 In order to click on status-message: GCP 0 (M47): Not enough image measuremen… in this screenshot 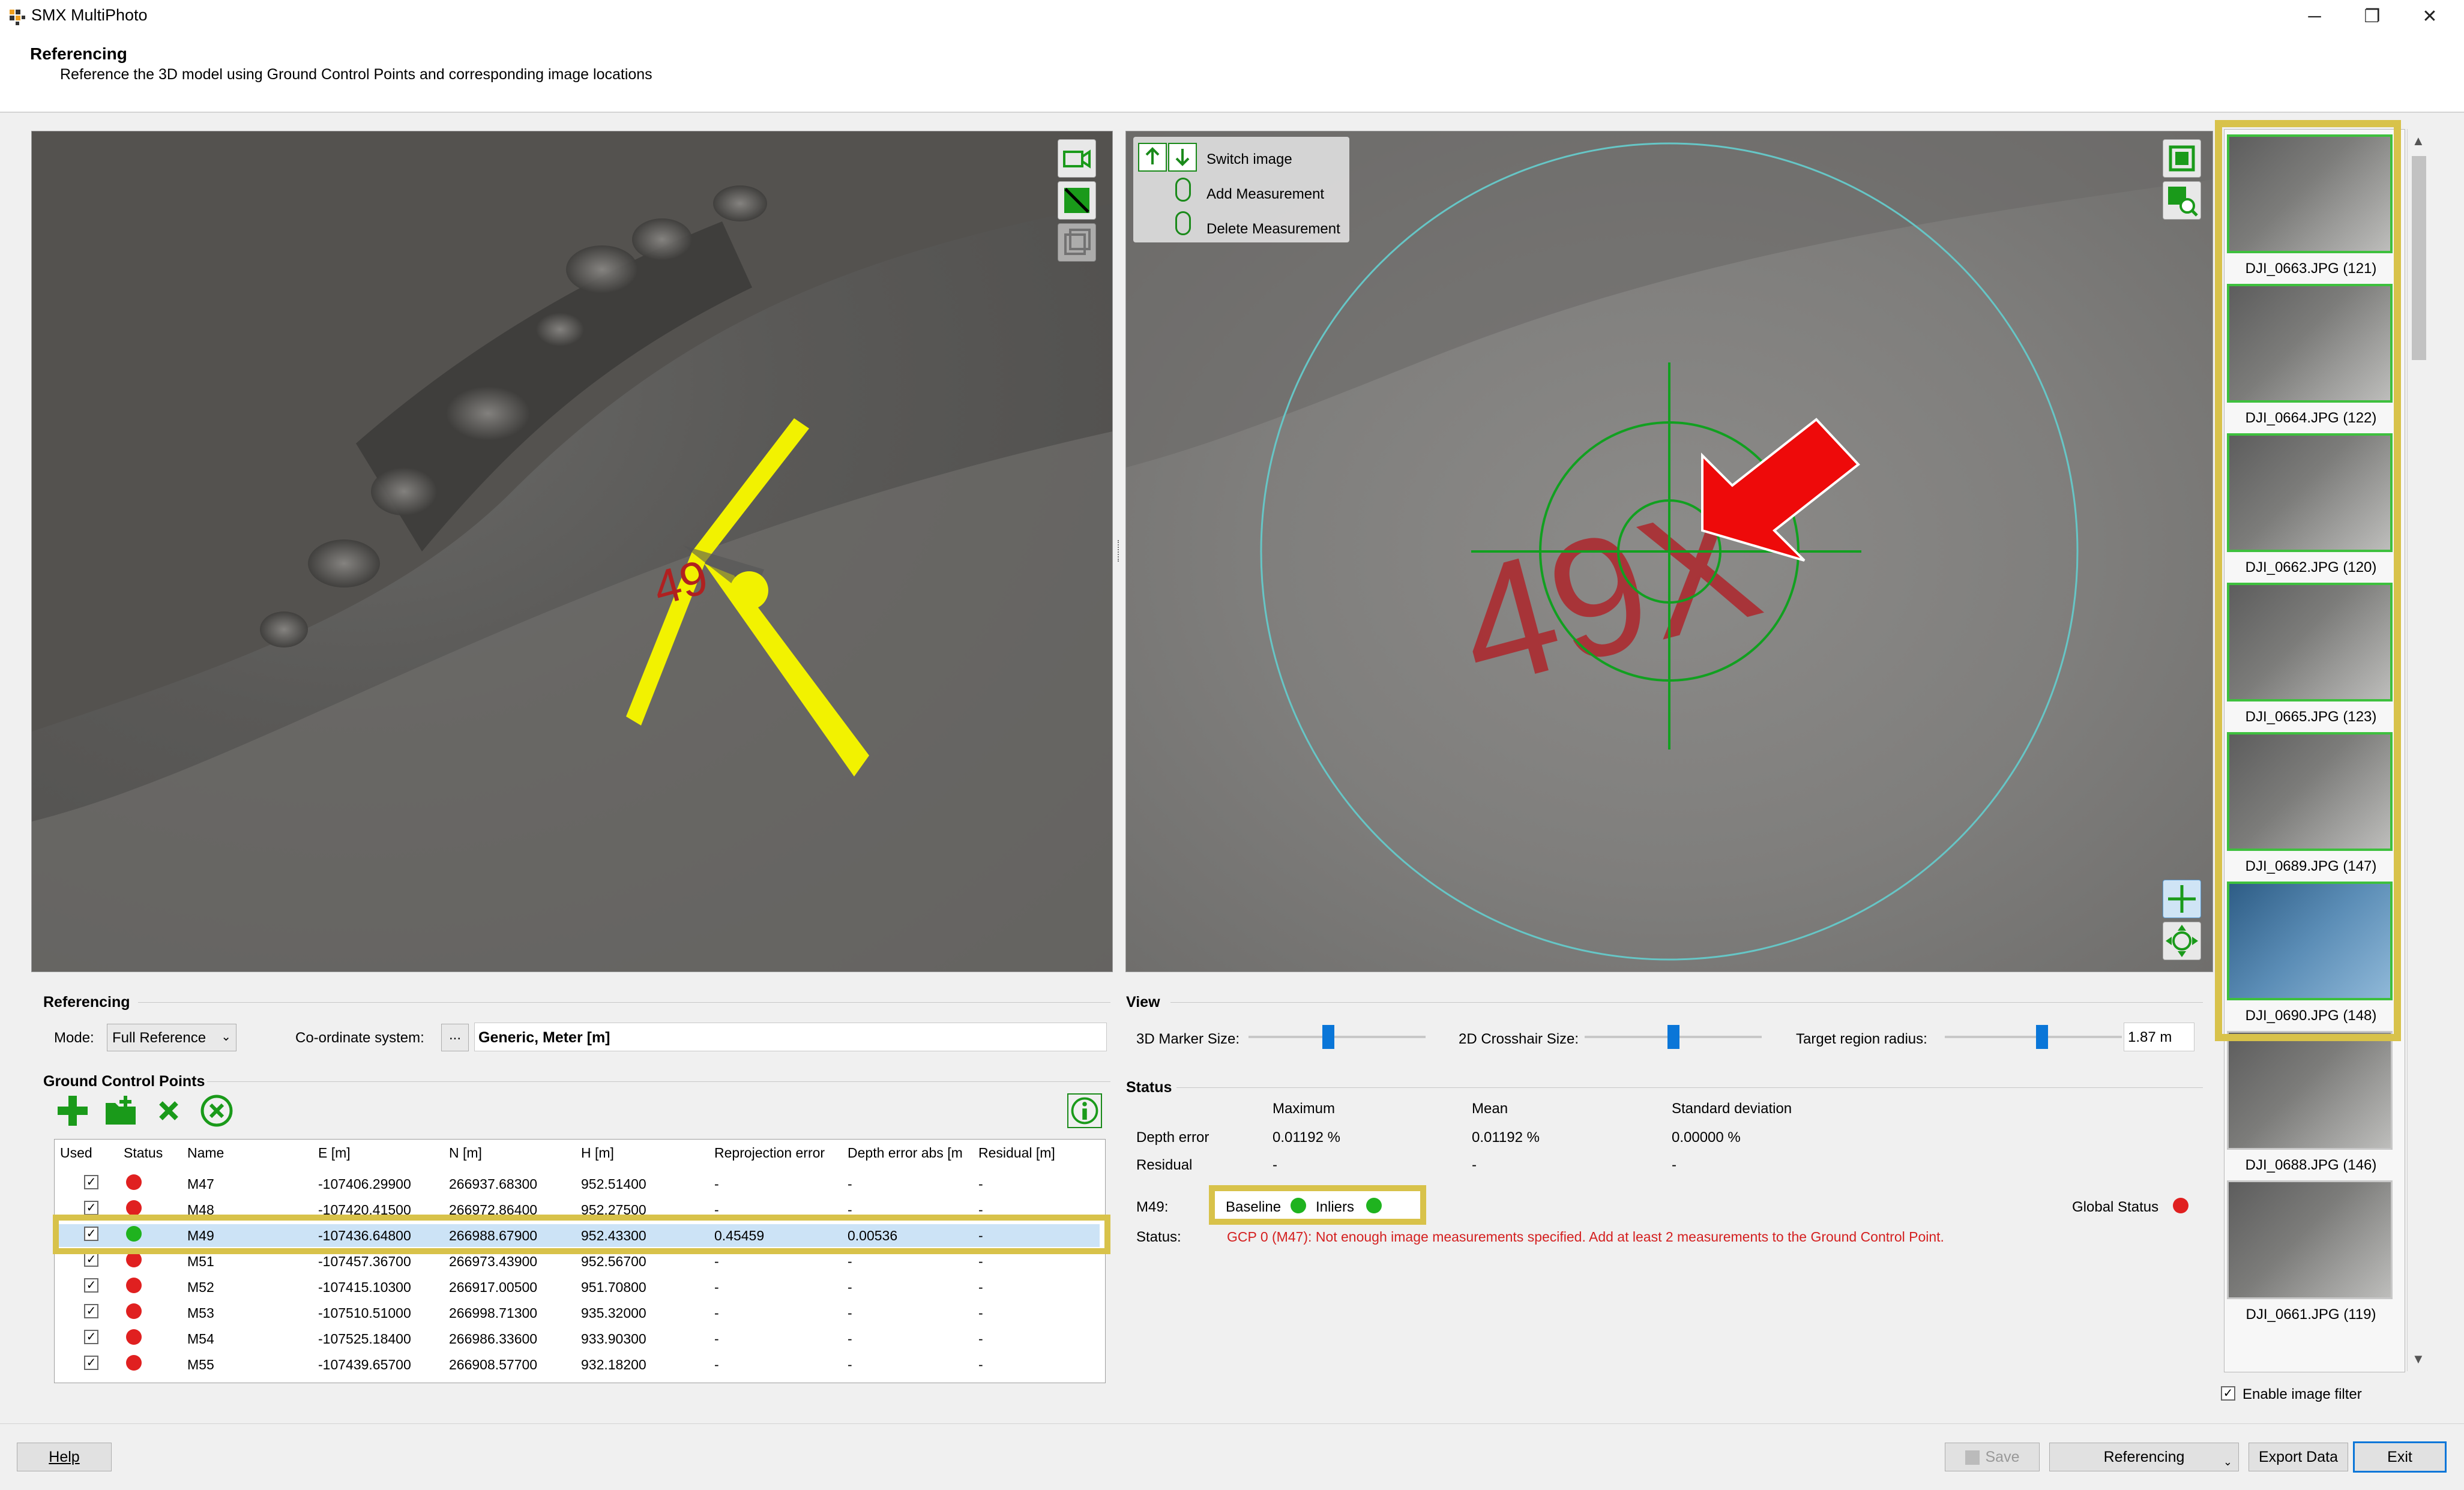, I will do `click(1585, 1237)`.